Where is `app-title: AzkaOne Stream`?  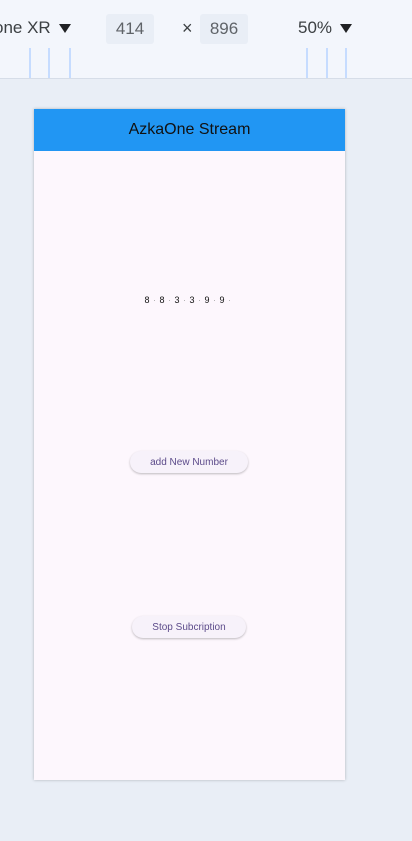
app-title: AzkaOne Stream is located at coordinates (189, 129).